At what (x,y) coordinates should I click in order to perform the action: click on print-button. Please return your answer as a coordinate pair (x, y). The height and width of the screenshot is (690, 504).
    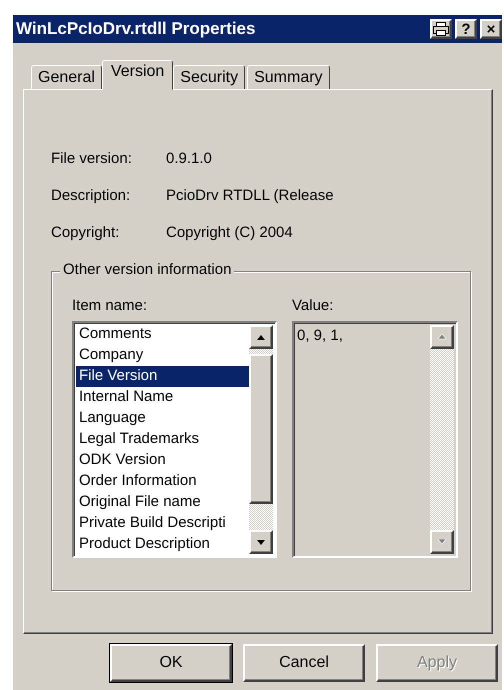
    Looking at the image, I should click on (441, 29).